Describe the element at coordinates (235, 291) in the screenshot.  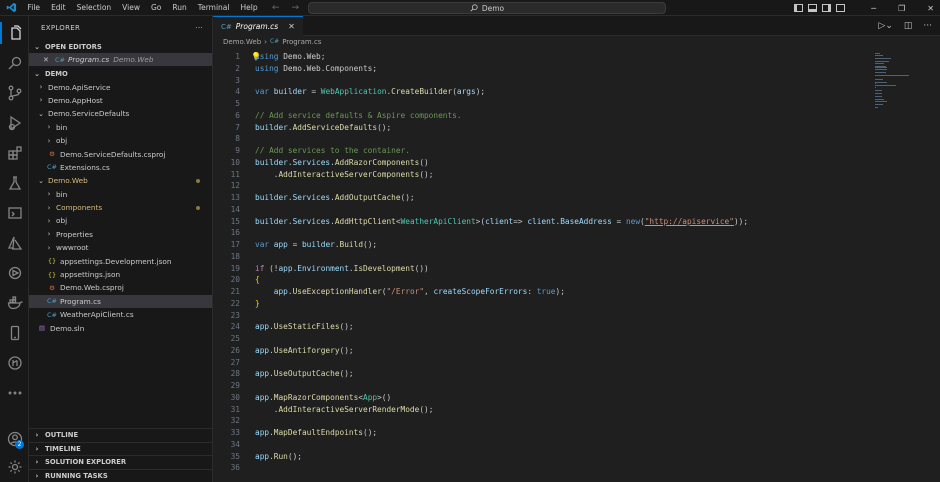
I see `line-number: 21` at that location.